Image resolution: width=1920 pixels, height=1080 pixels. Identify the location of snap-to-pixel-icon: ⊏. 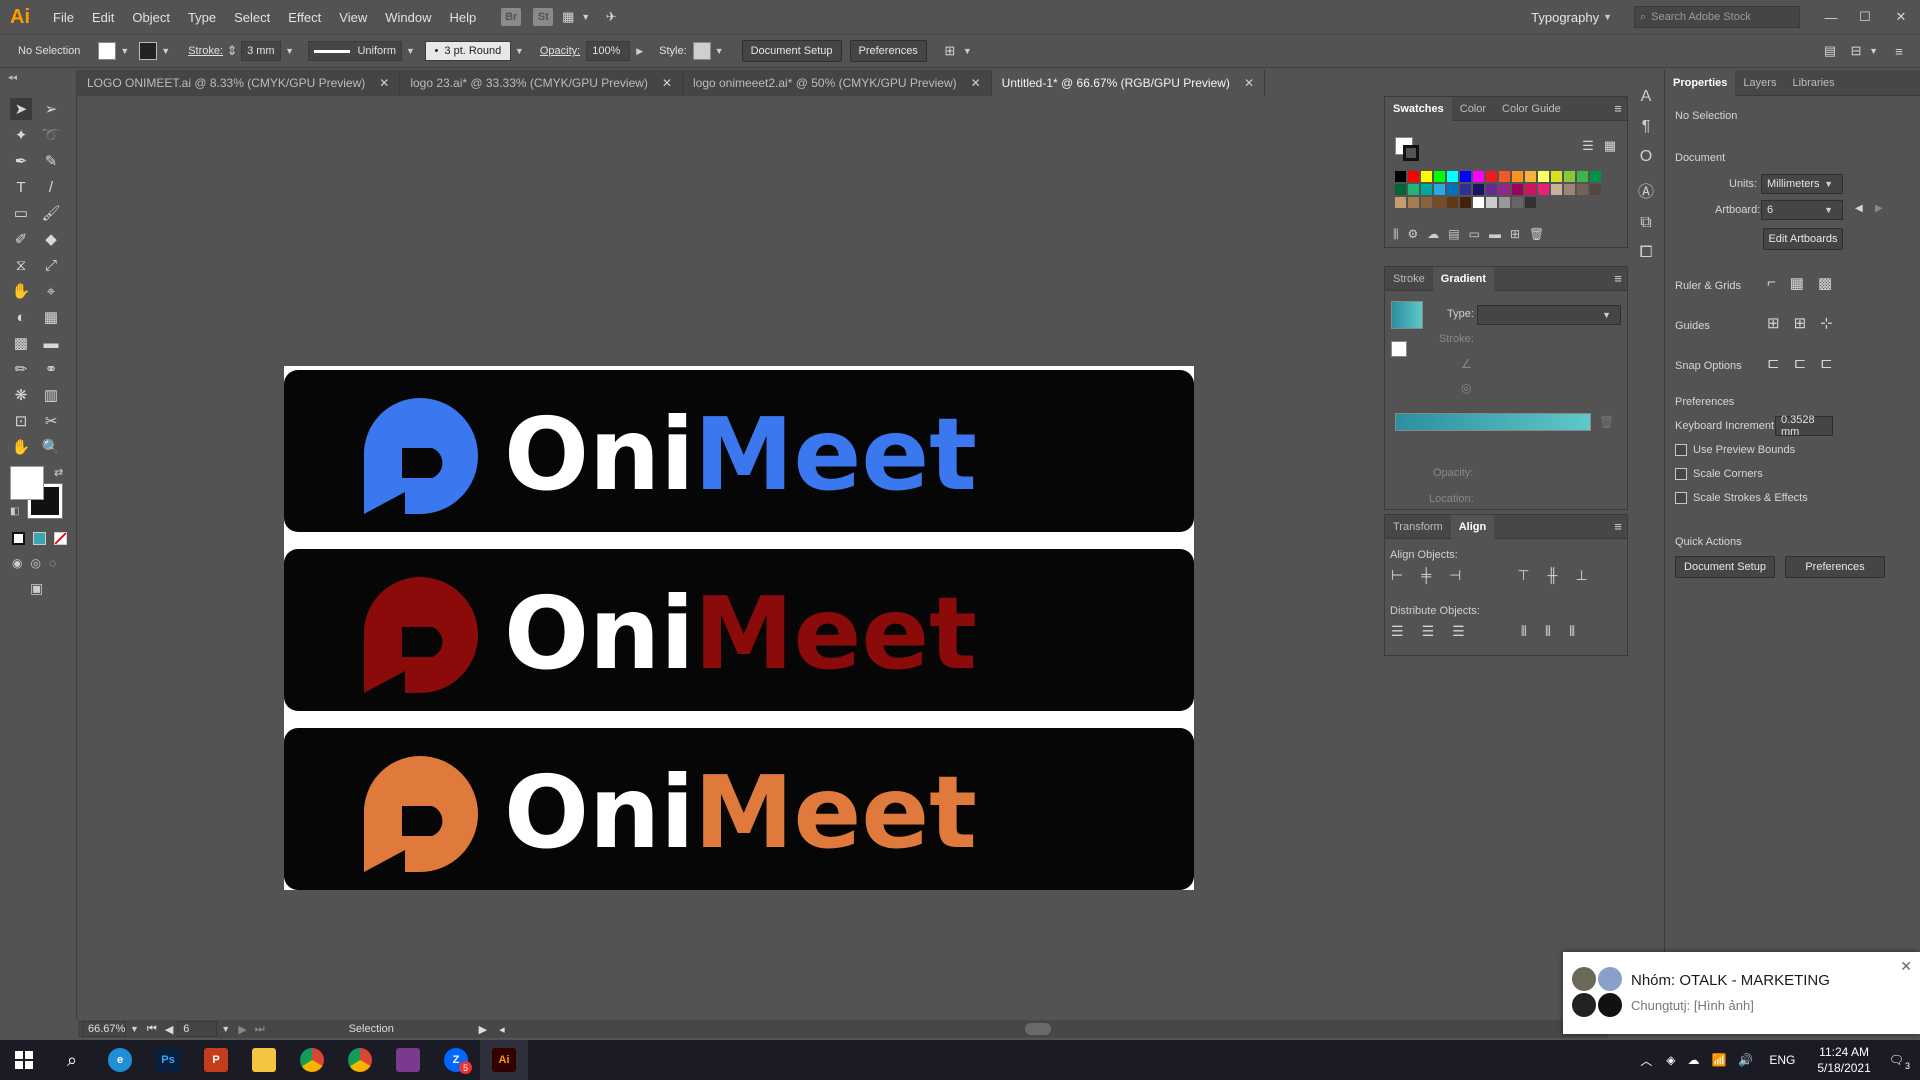
(1800, 363).